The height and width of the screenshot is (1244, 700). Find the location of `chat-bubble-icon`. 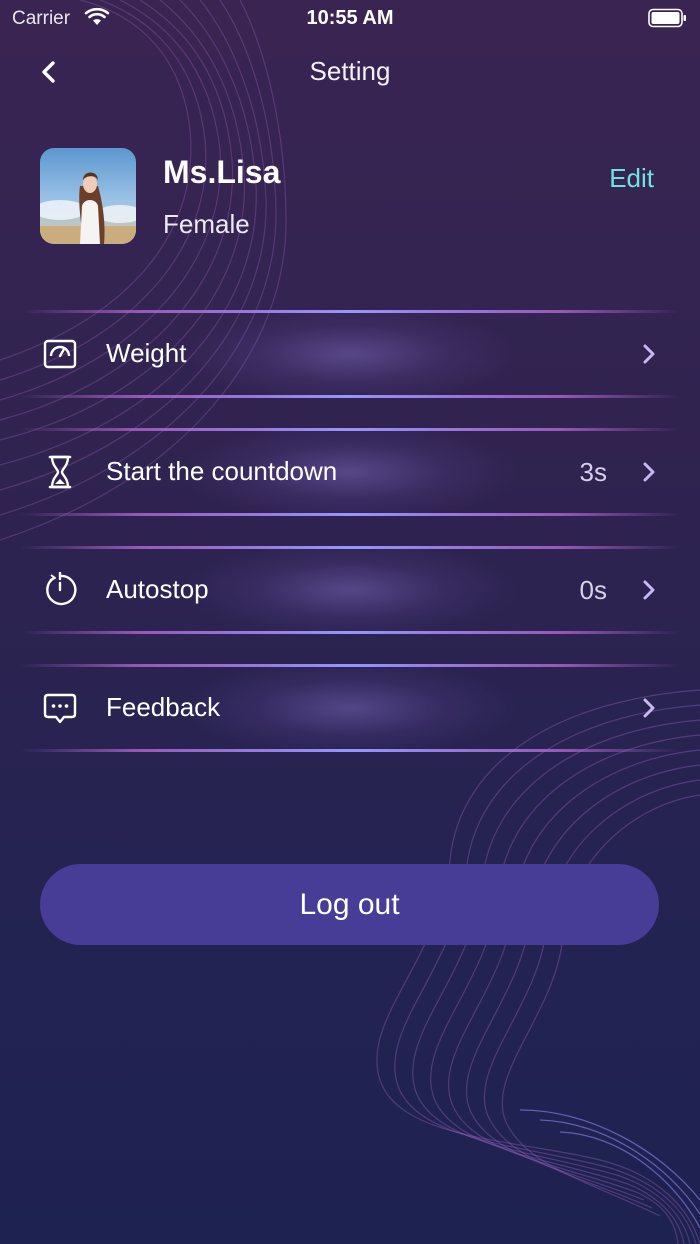

chat-bubble-icon is located at coordinates (60, 708).